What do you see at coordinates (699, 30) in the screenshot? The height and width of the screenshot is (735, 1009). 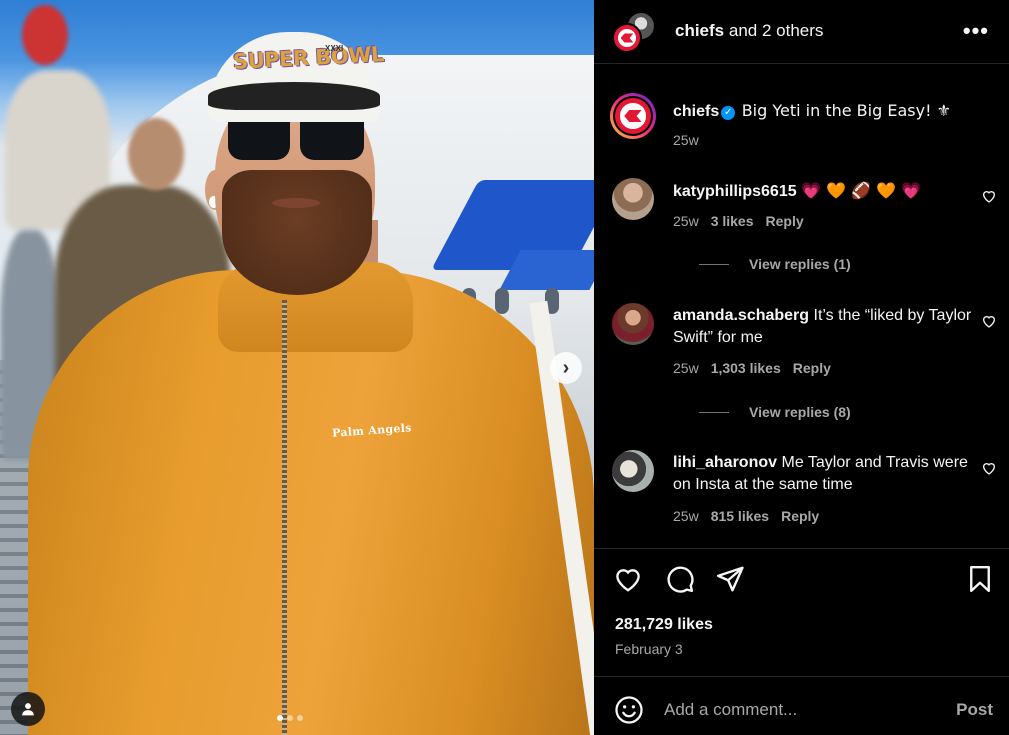 I see `author-username: chiefs` at bounding box center [699, 30].